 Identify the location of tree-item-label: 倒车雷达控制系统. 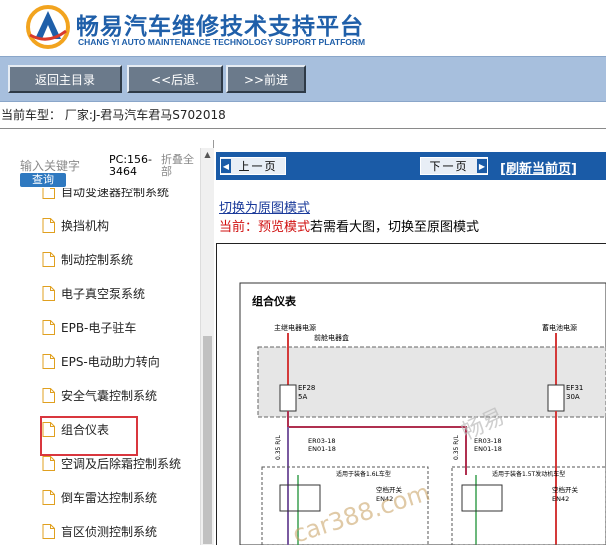
(109, 498).